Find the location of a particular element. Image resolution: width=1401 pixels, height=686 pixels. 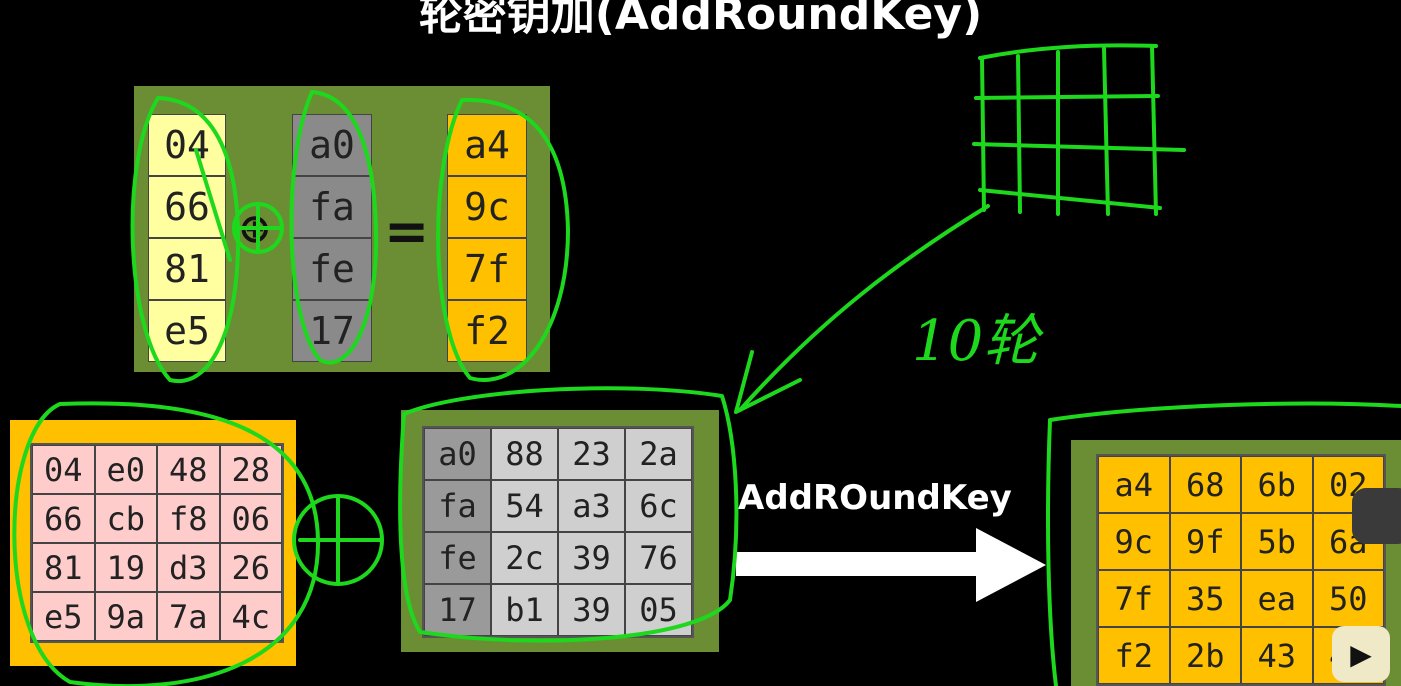

key-cell: 2a is located at coordinates (658, 454).